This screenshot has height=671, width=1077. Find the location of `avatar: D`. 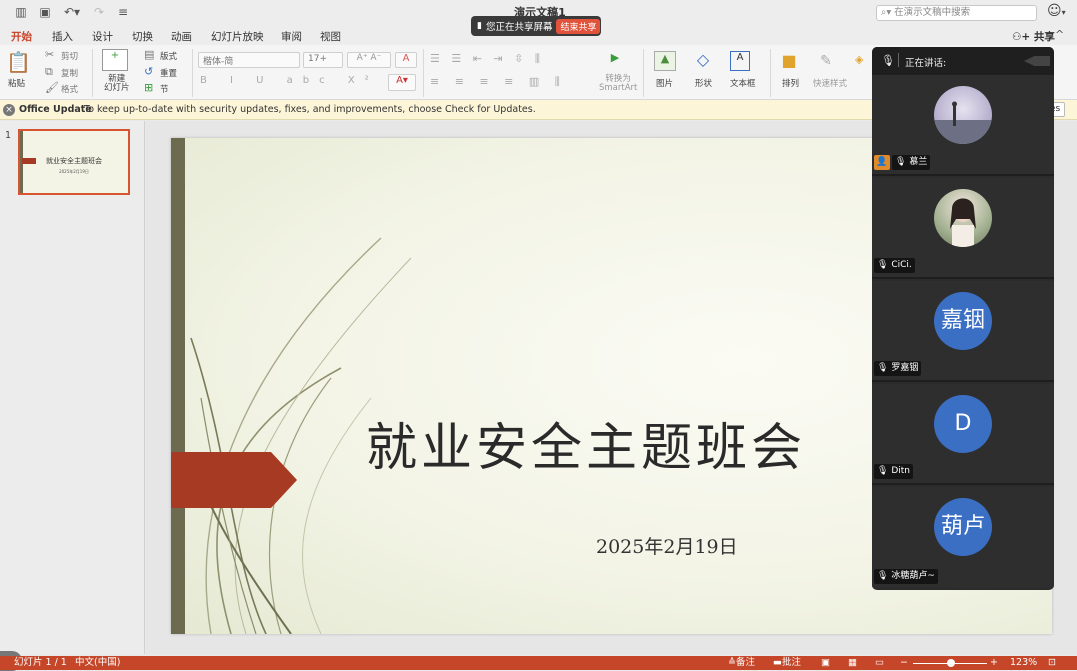

avatar: D is located at coordinates (963, 424).